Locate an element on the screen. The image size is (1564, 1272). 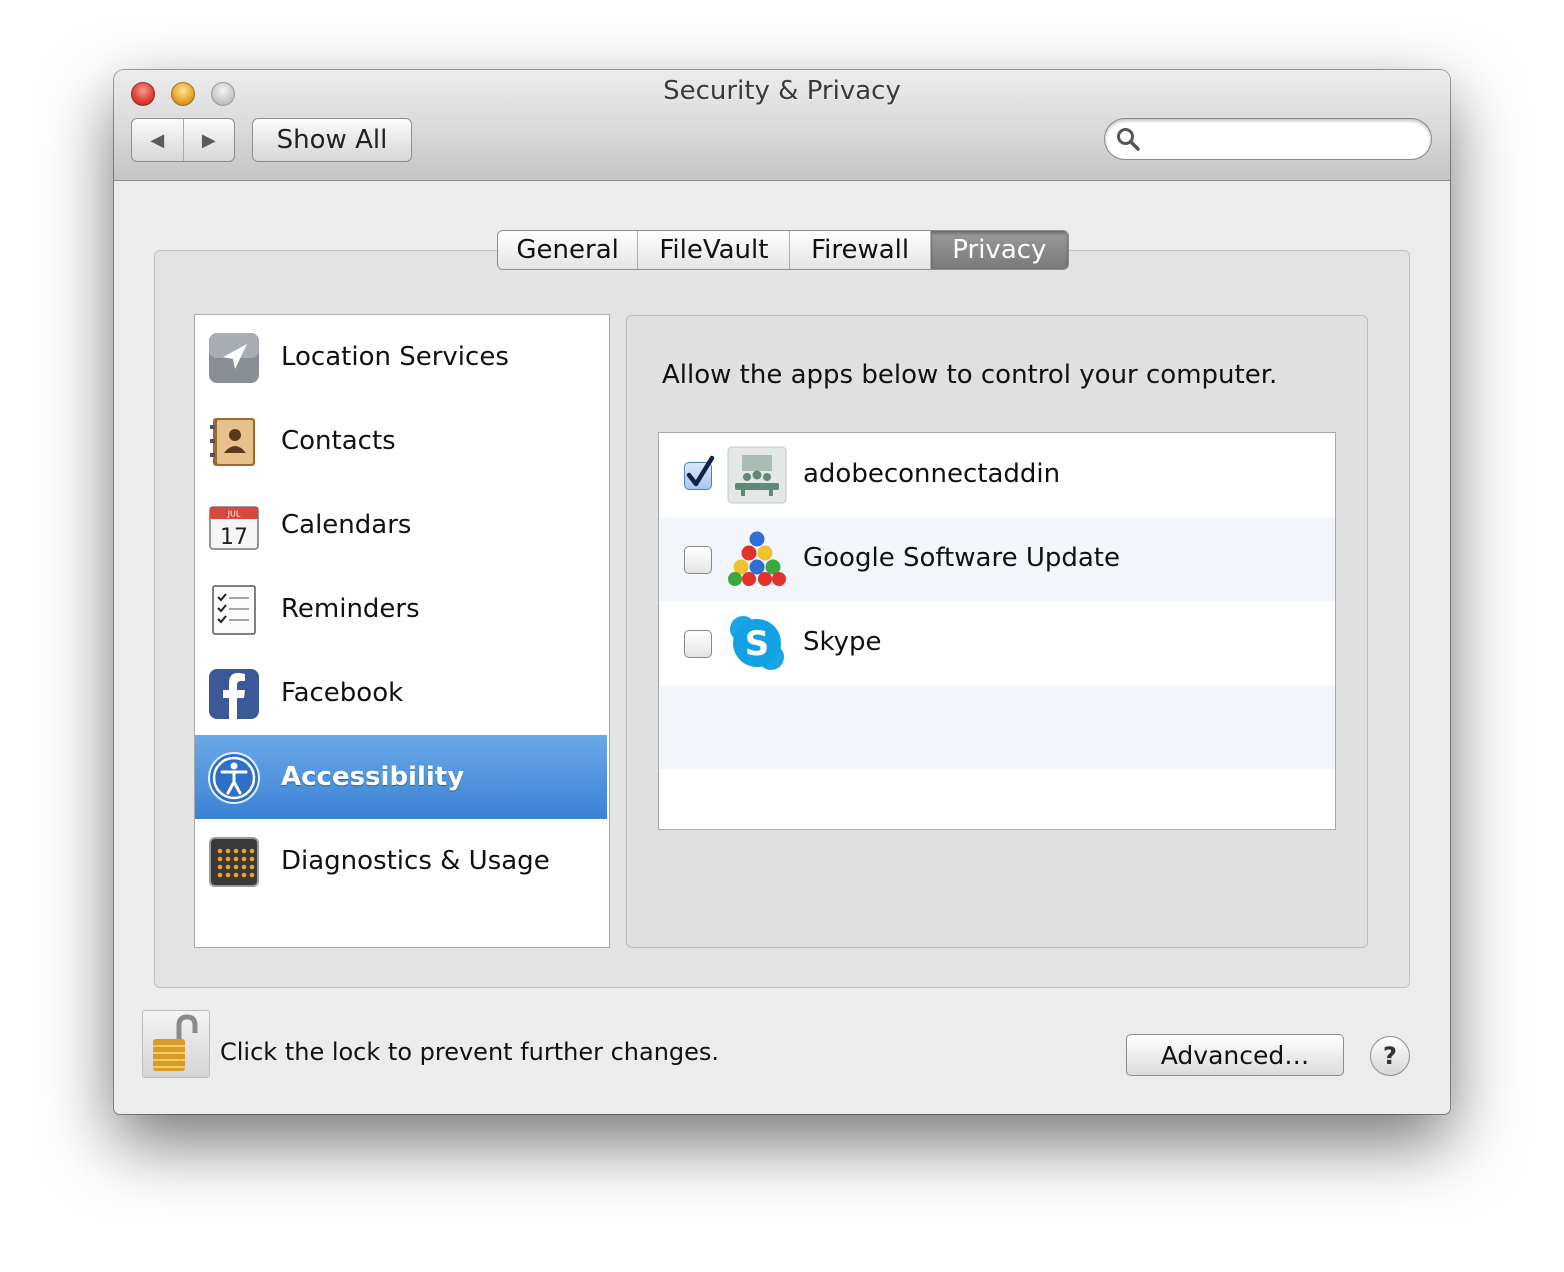
tab-general: General is located at coordinates (567, 250).